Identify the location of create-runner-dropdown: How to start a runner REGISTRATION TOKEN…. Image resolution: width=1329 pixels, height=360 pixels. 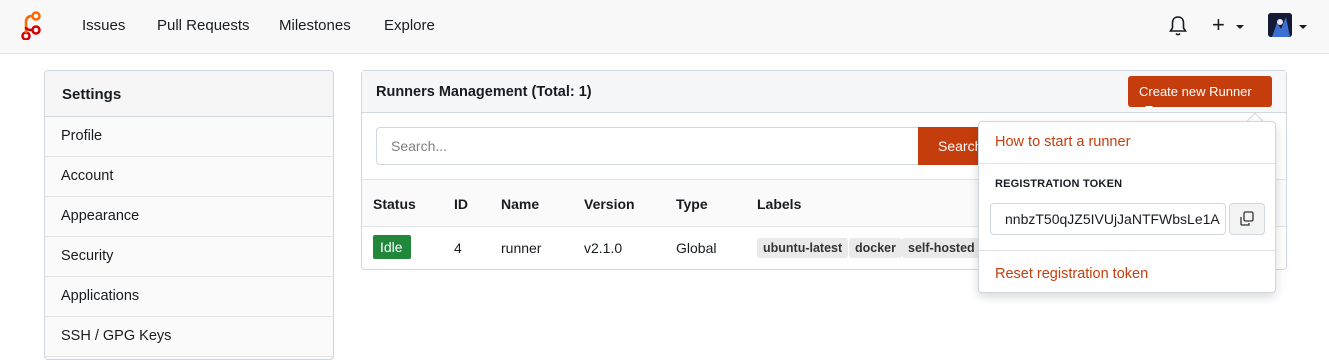
(1127, 207).